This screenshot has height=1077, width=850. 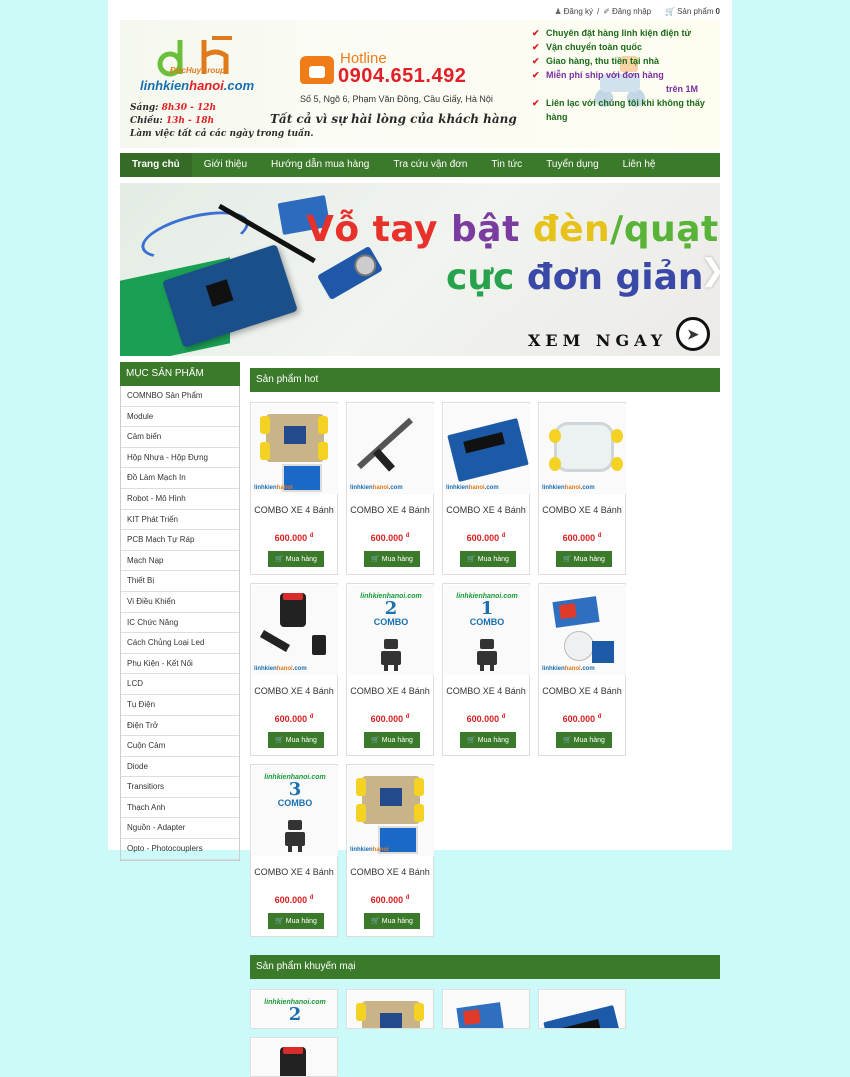 I want to click on product-image: linhkienhanoi.com 1 COMBO, so click(x=487, y=630).